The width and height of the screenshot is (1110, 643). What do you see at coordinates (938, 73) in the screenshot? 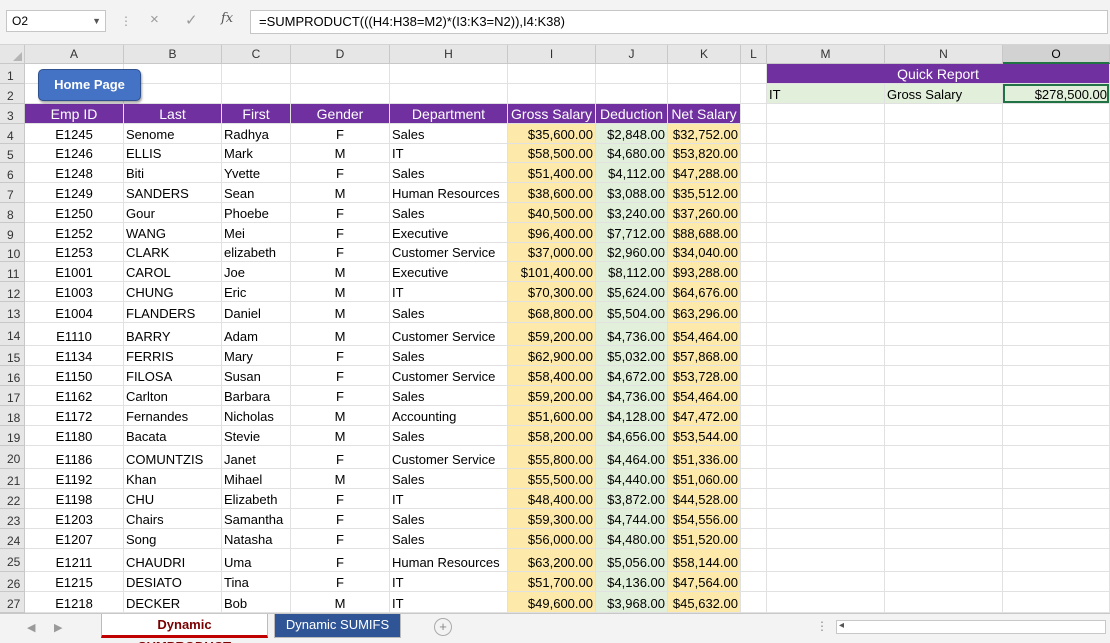
I see `quick-report-title: Quick Report` at bounding box center [938, 73].